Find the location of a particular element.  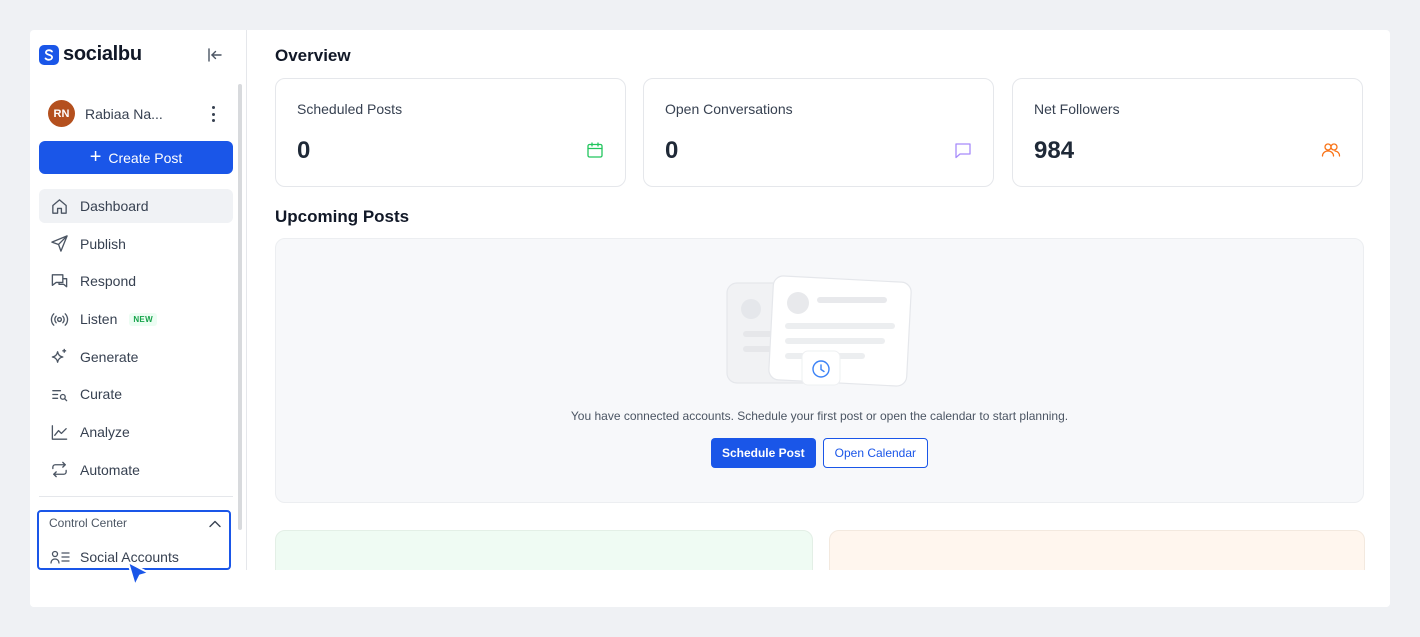

upcoming-posts-title: Upcoming Posts is located at coordinates (342, 216).